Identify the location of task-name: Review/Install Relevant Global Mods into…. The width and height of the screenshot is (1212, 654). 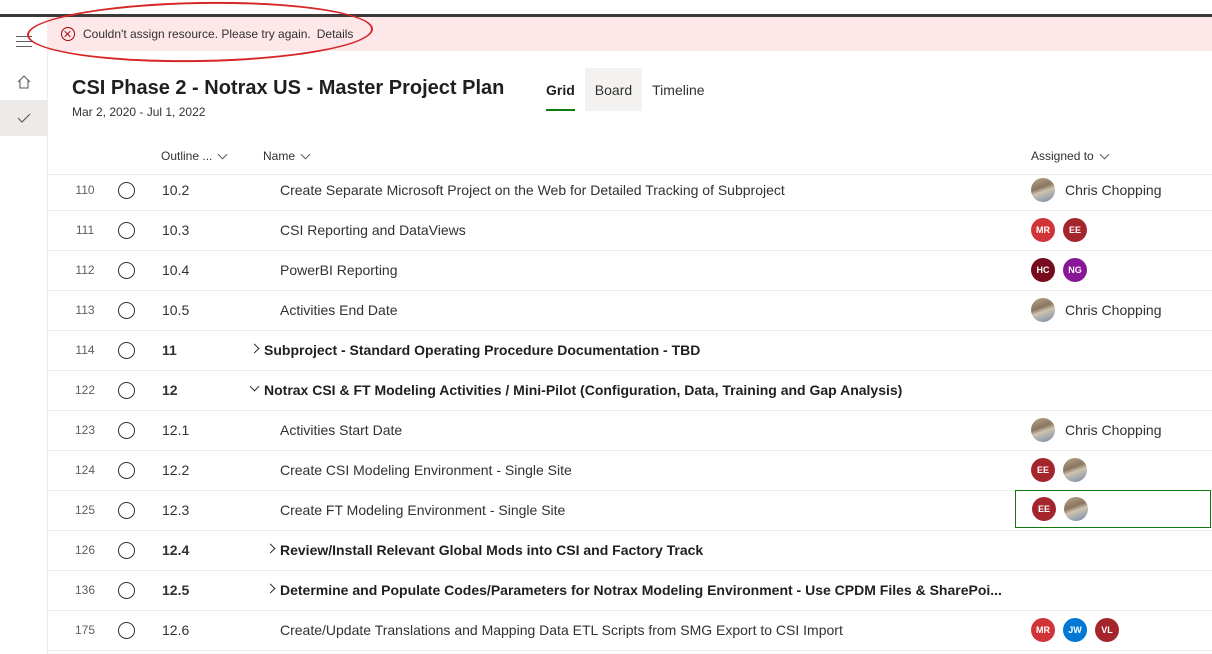
(491, 550).